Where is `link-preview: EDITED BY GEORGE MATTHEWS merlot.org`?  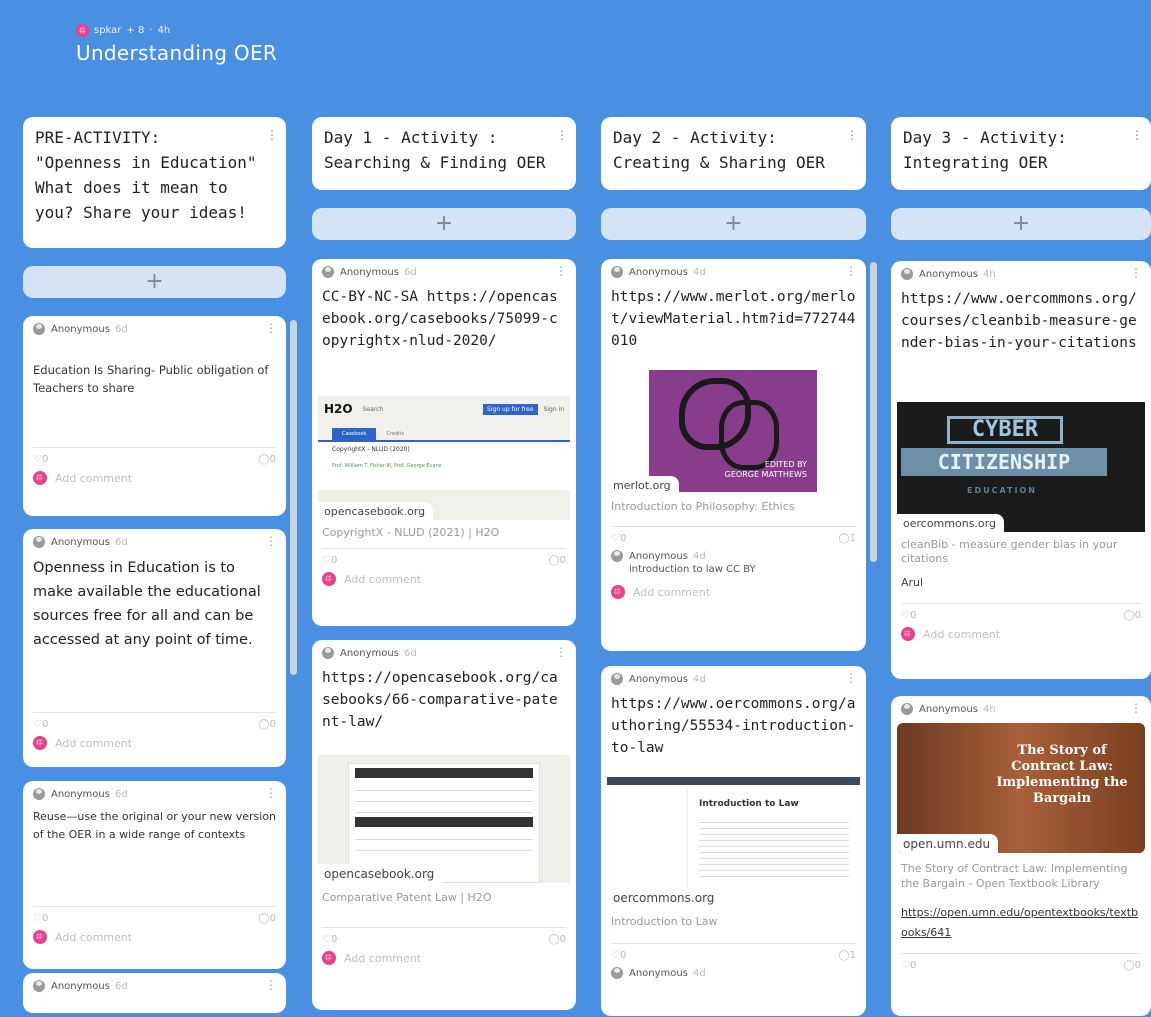
link-preview: EDITED BY GEORGE MATTHEWS merlot.org is located at coordinates (733, 432).